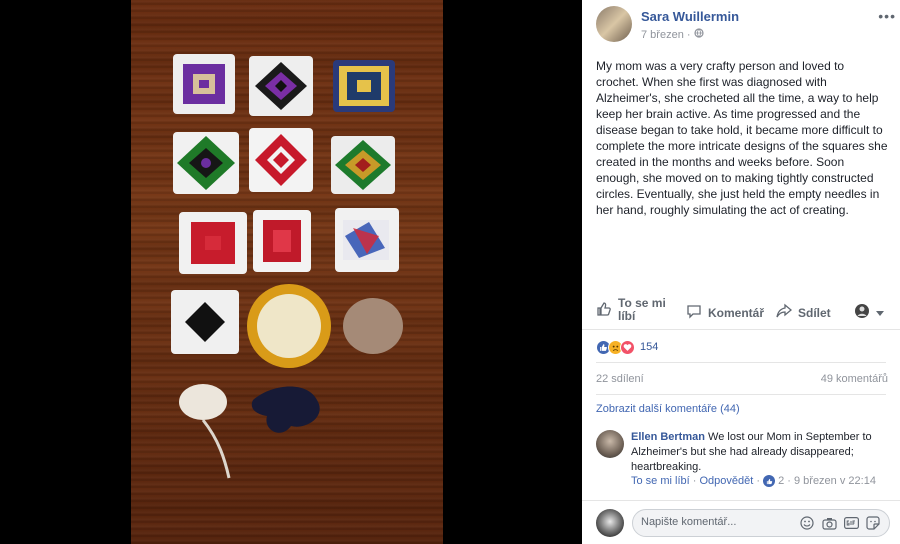  Describe the element at coordinates (697, 312) in the screenshot. I see `comment-bubble-icon` at that location.